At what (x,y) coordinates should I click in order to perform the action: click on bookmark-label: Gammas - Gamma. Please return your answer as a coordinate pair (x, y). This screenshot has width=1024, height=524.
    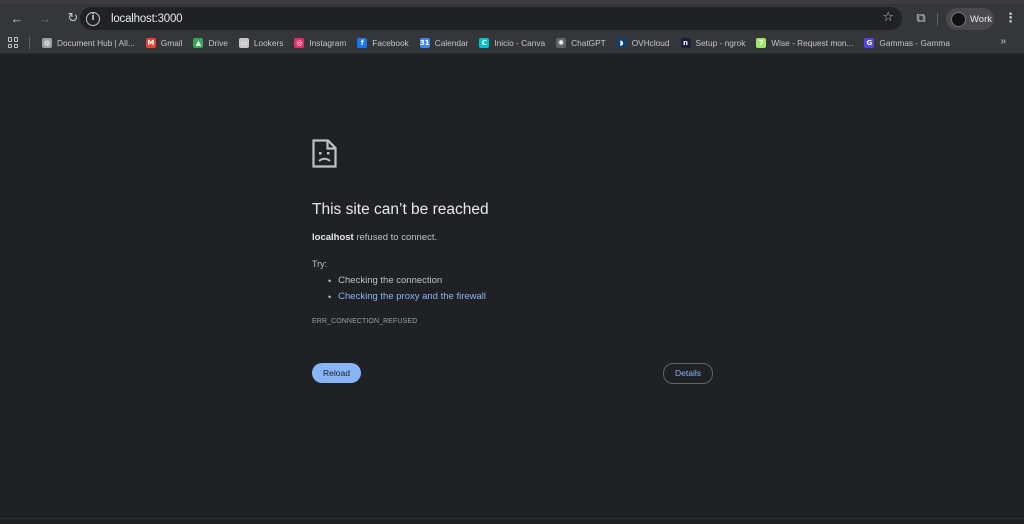
    Looking at the image, I should click on (914, 42).